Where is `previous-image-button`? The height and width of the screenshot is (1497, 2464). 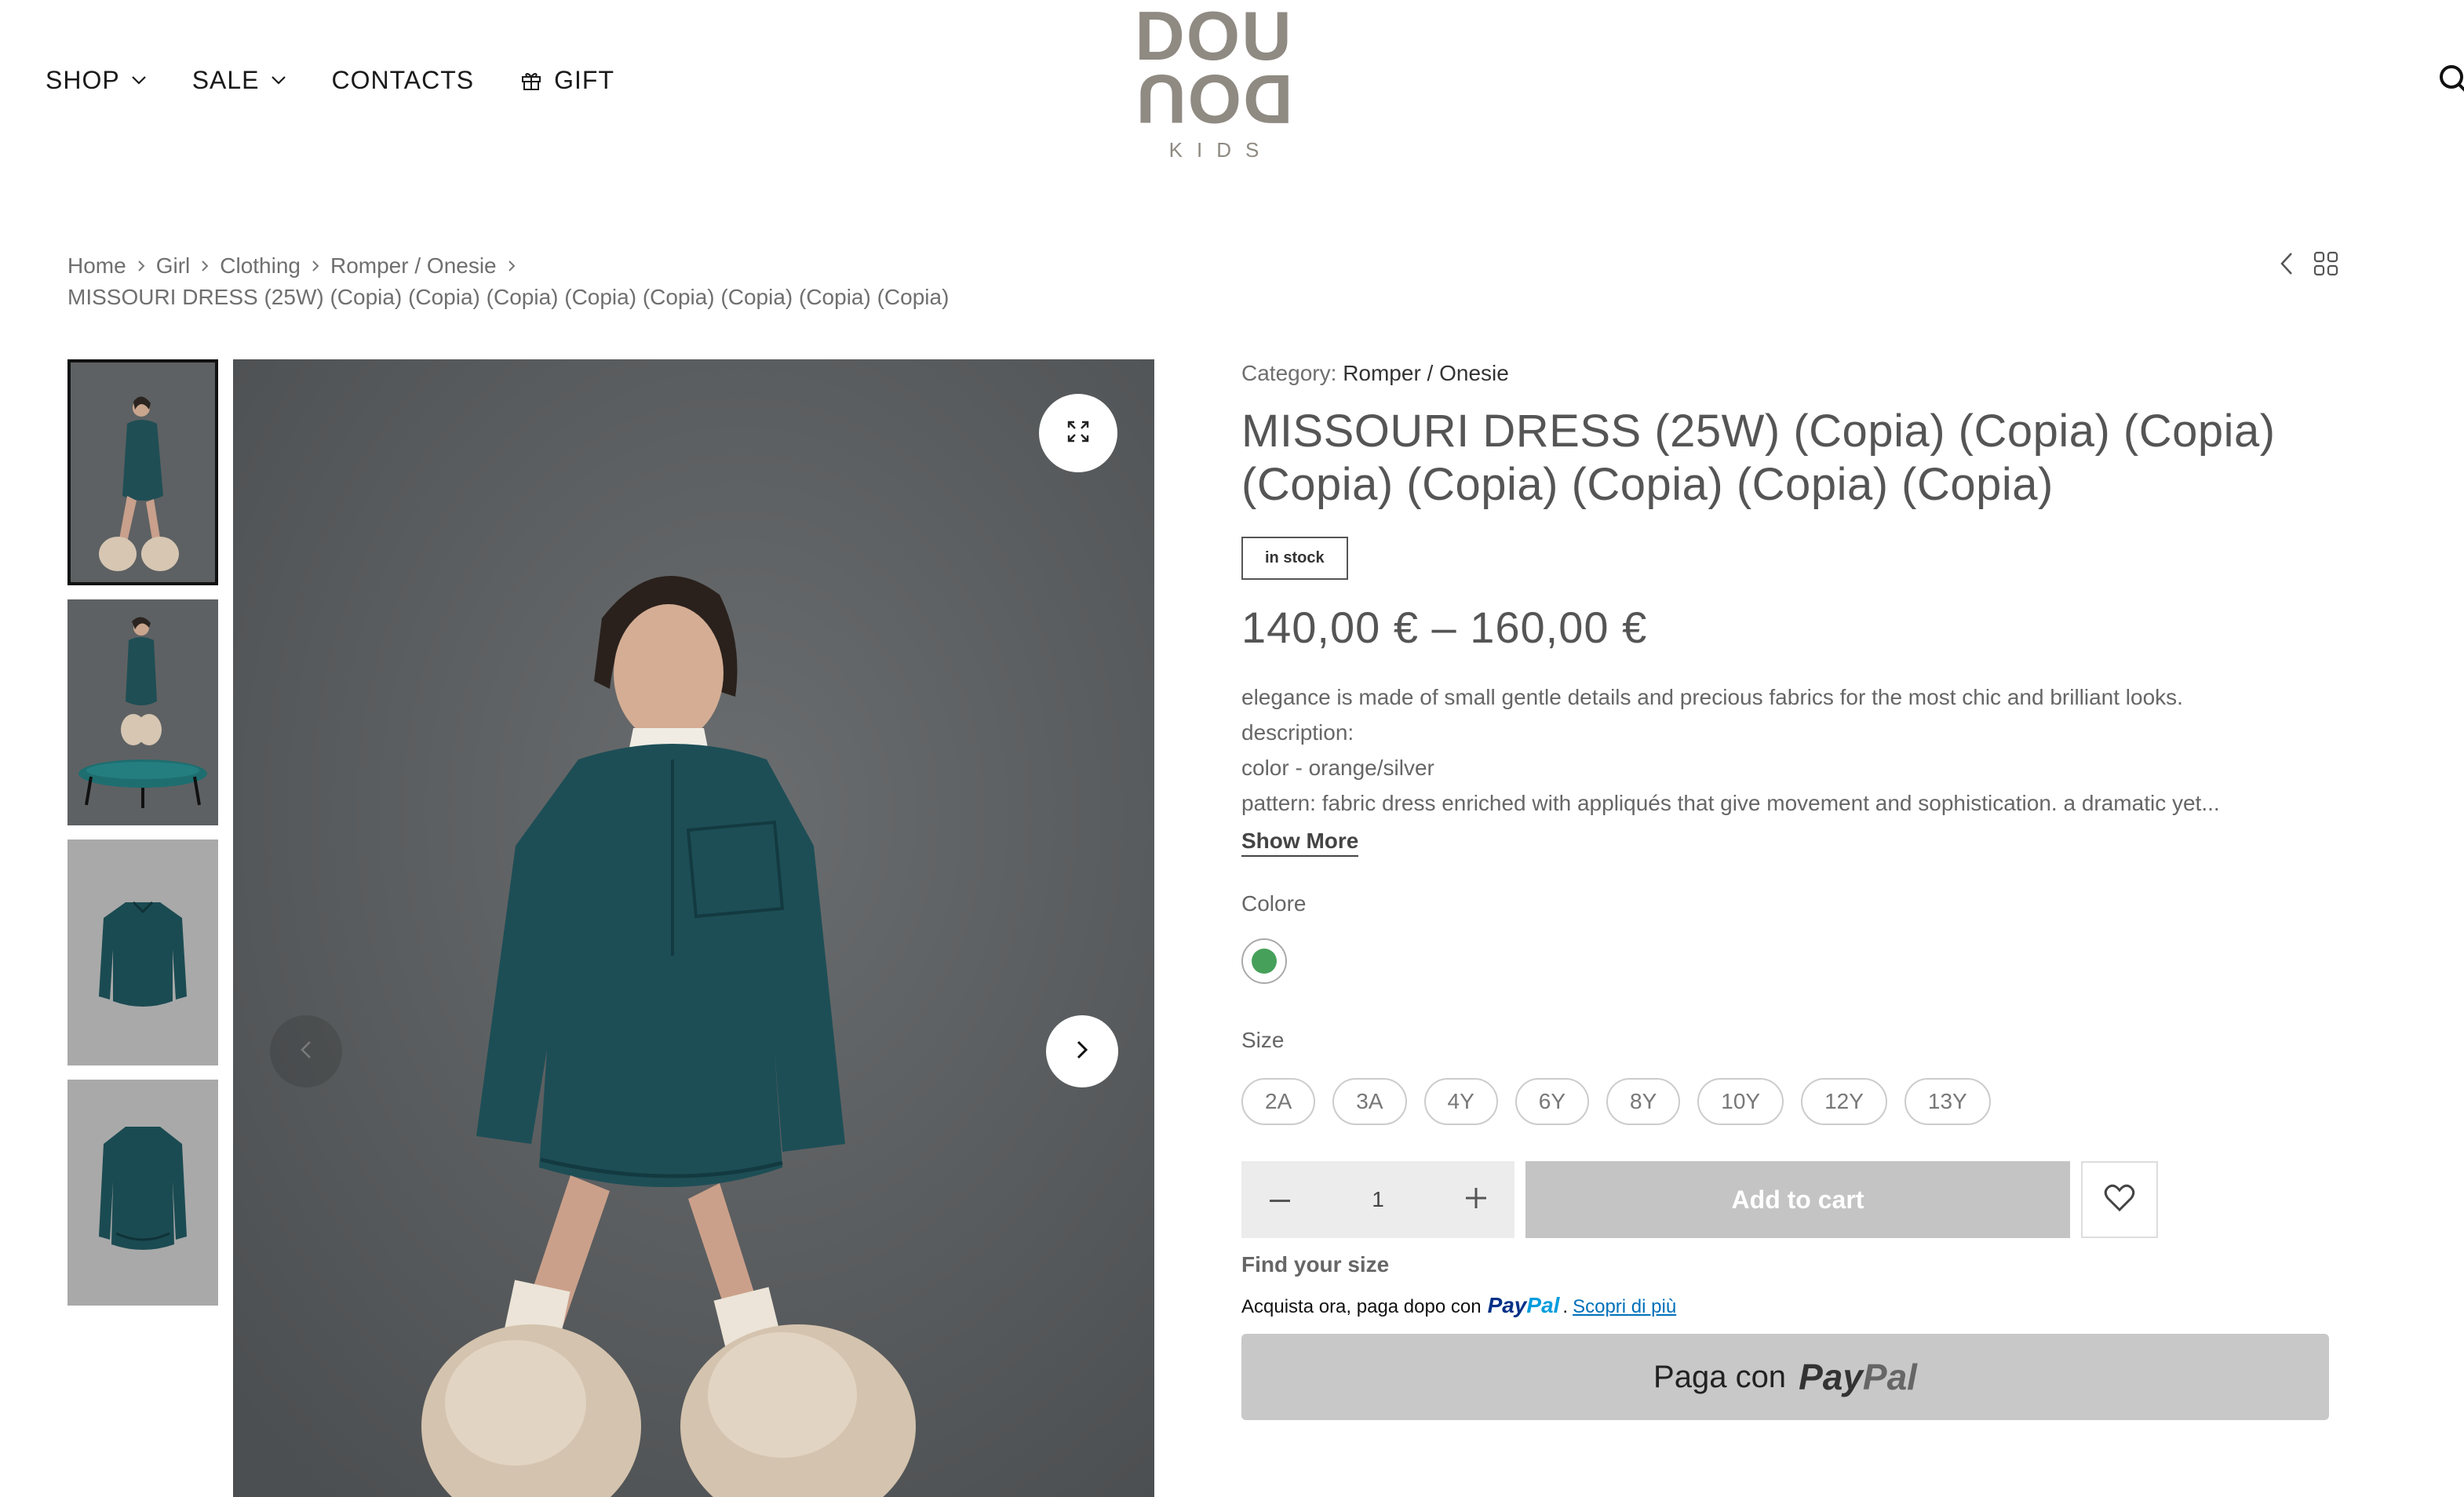 previous-image-button is located at coordinates (306, 1051).